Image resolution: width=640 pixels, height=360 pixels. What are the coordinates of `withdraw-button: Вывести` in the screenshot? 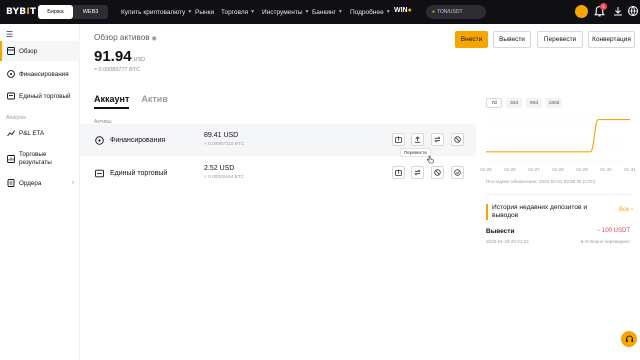 It's located at (512, 39).